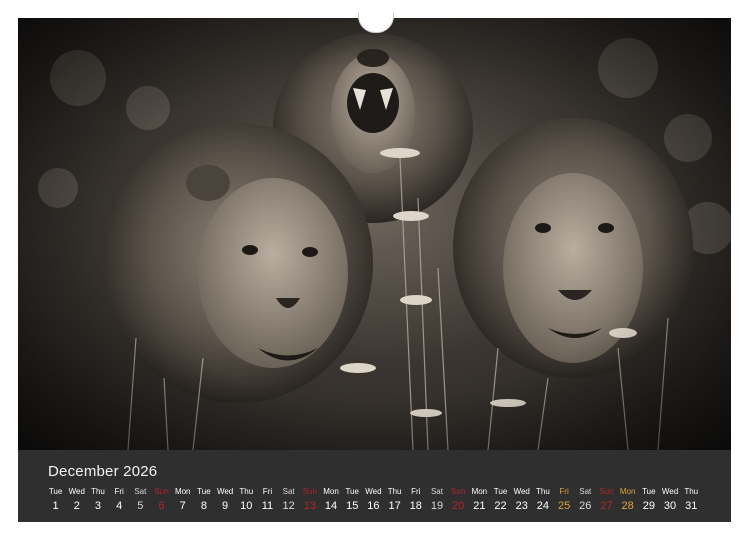  What do you see at coordinates (119, 506) in the screenshot?
I see `date-cell: 4` at bounding box center [119, 506].